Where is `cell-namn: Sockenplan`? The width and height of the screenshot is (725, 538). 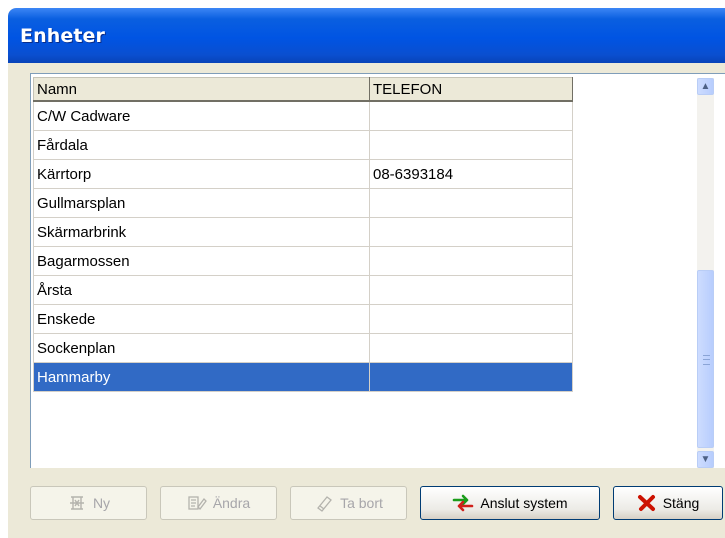
cell-namn: Sockenplan is located at coordinates (201, 348).